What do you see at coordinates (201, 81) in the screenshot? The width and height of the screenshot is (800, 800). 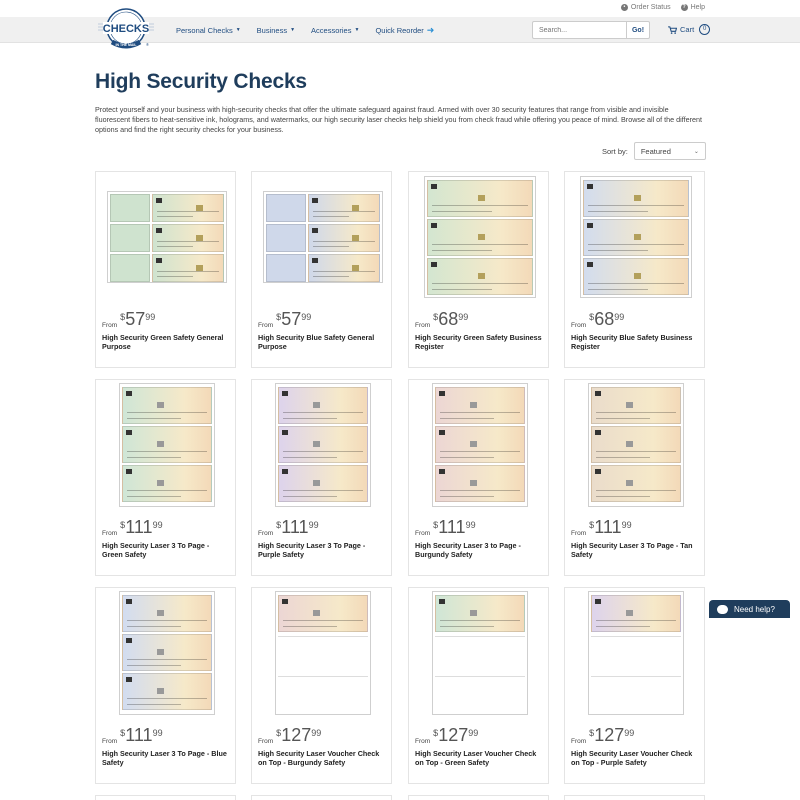 I see `page-title: High Security Checks` at bounding box center [201, 81].